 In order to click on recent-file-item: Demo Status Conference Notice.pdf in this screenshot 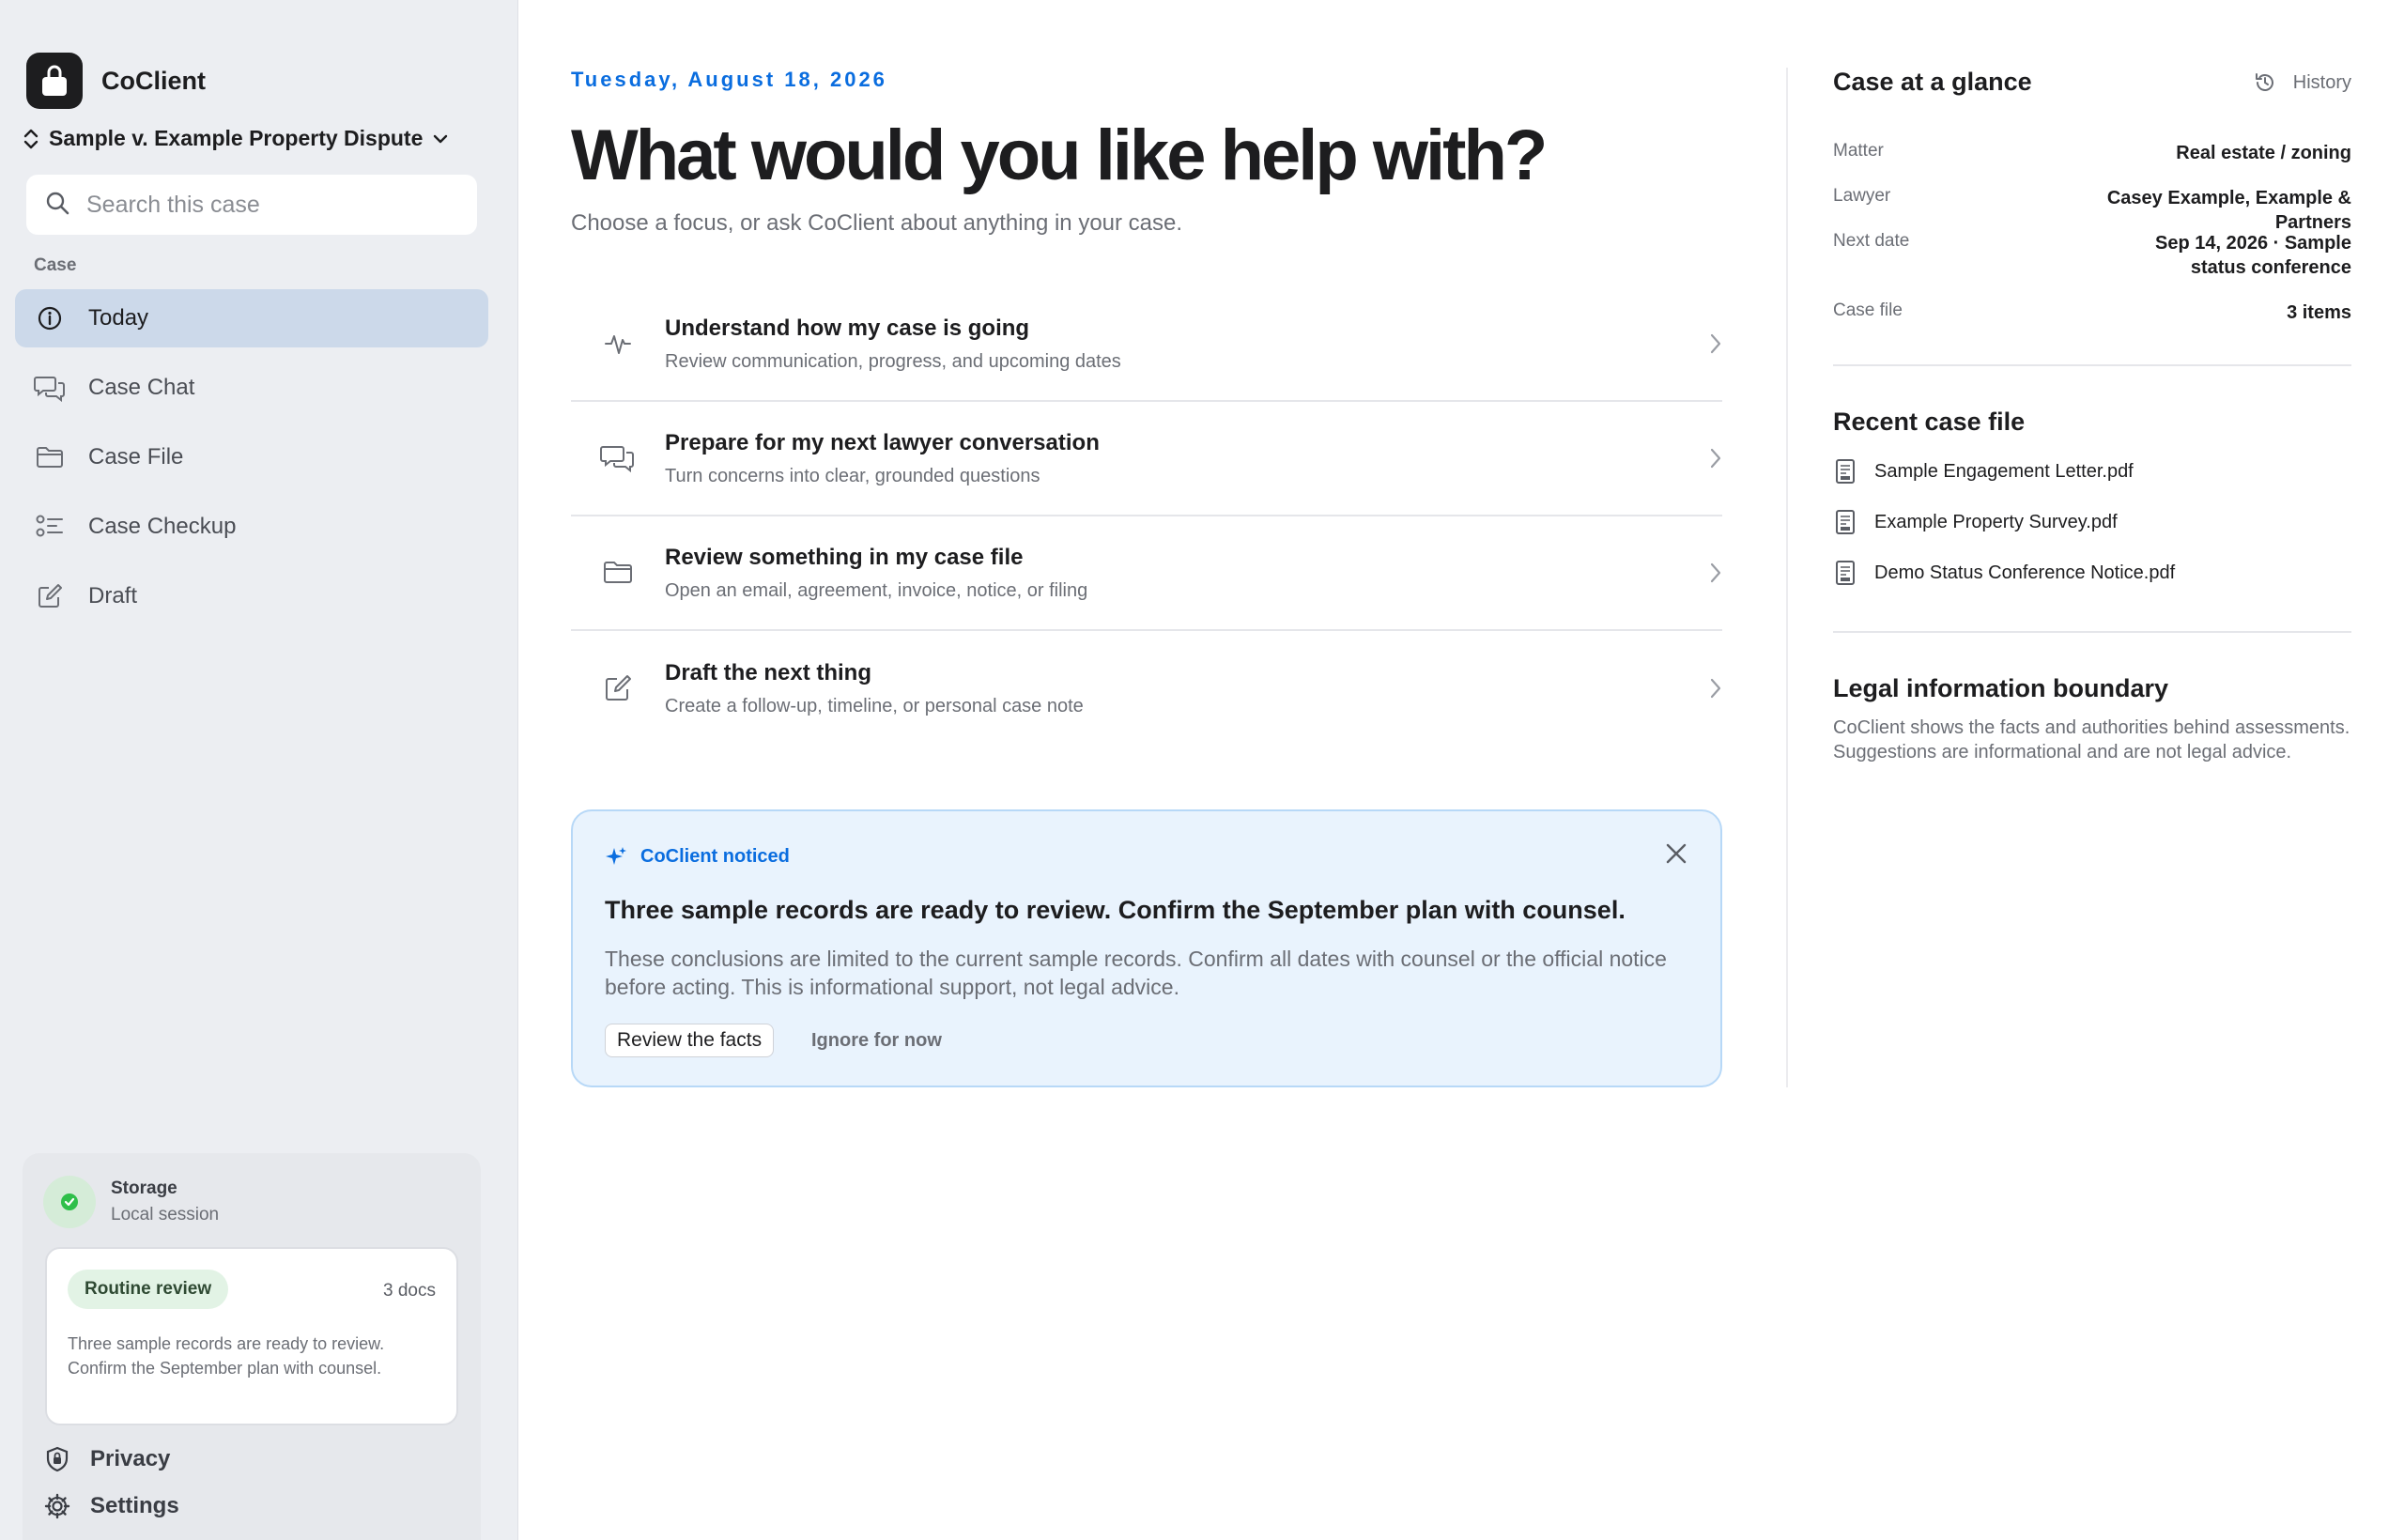, I will do `click(2004, 573)`.